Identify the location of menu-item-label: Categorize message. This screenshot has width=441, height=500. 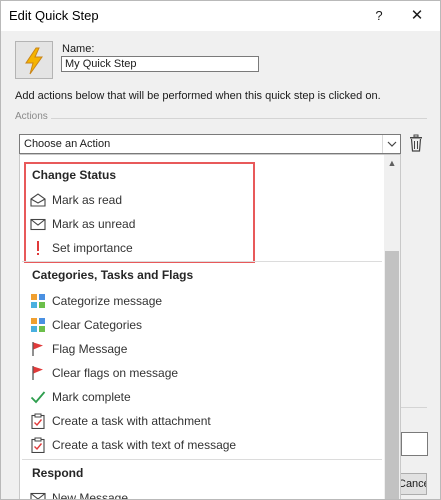
(107, 301).